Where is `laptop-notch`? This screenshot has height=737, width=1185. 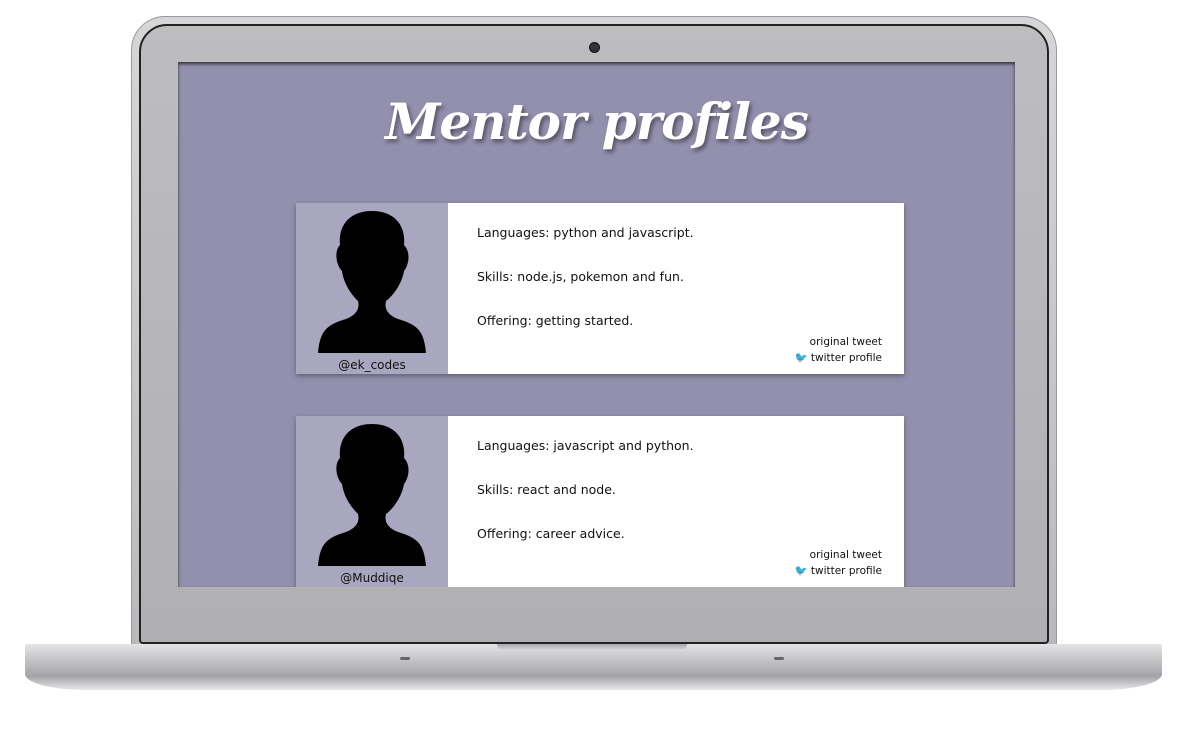
laptop-notch is located at coordinates (592, 647).